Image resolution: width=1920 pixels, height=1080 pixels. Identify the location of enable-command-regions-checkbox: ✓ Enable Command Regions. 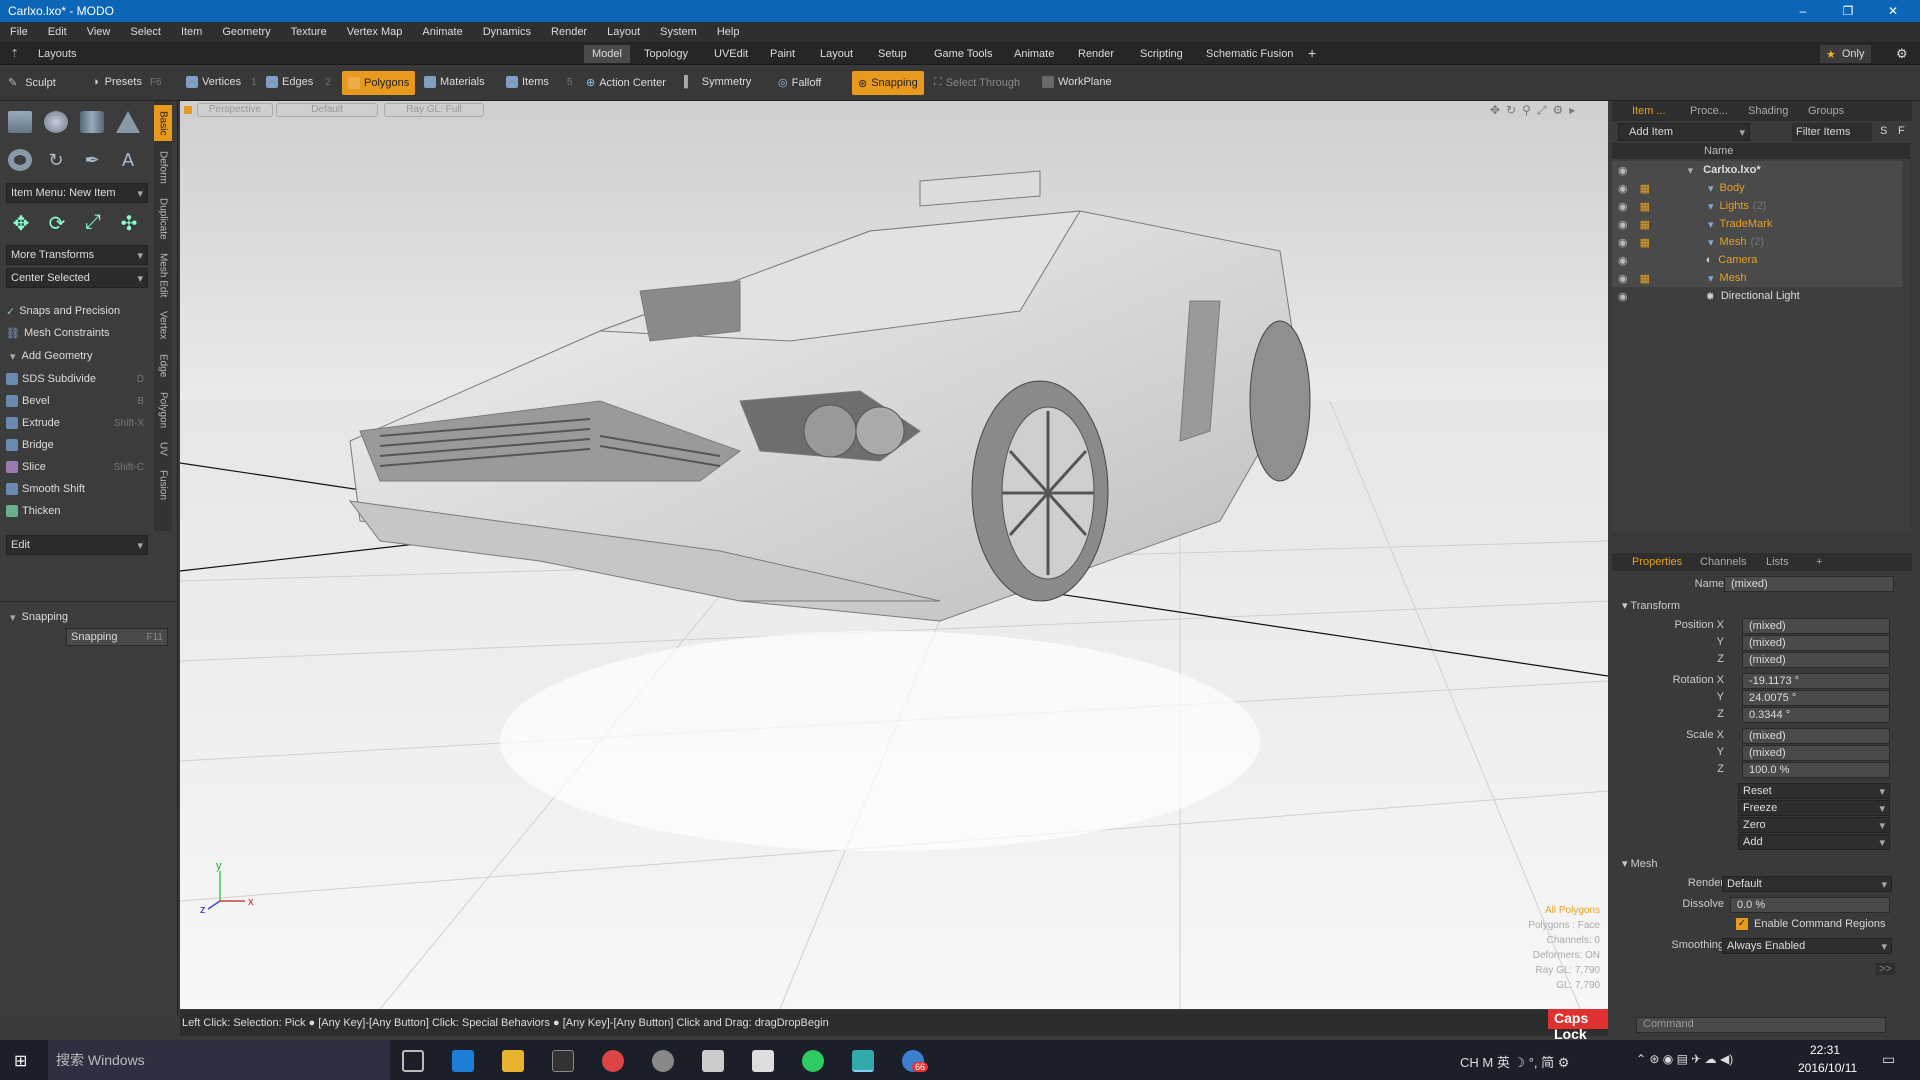
(1810, 924).